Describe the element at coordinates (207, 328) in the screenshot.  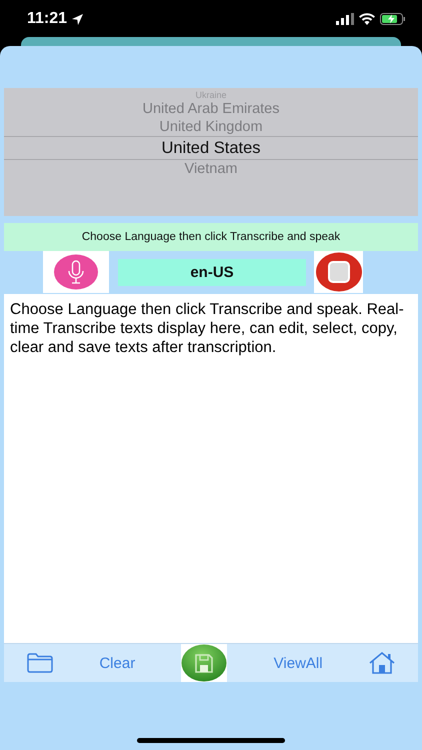
I see `transcript-text: Choose Language then click Transcribe and speak. Real-time Transcribe texts display here, can edit, select, copy, clear and save texts after transcription.` at that location.